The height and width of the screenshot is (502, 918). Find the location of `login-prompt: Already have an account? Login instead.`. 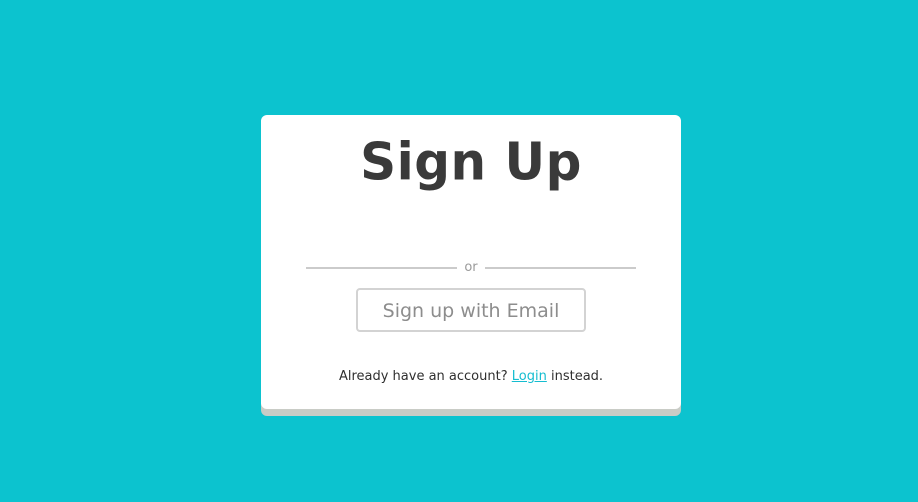

login-prompt: Already have an account? Login instead. is located at coordinates (471, 377).